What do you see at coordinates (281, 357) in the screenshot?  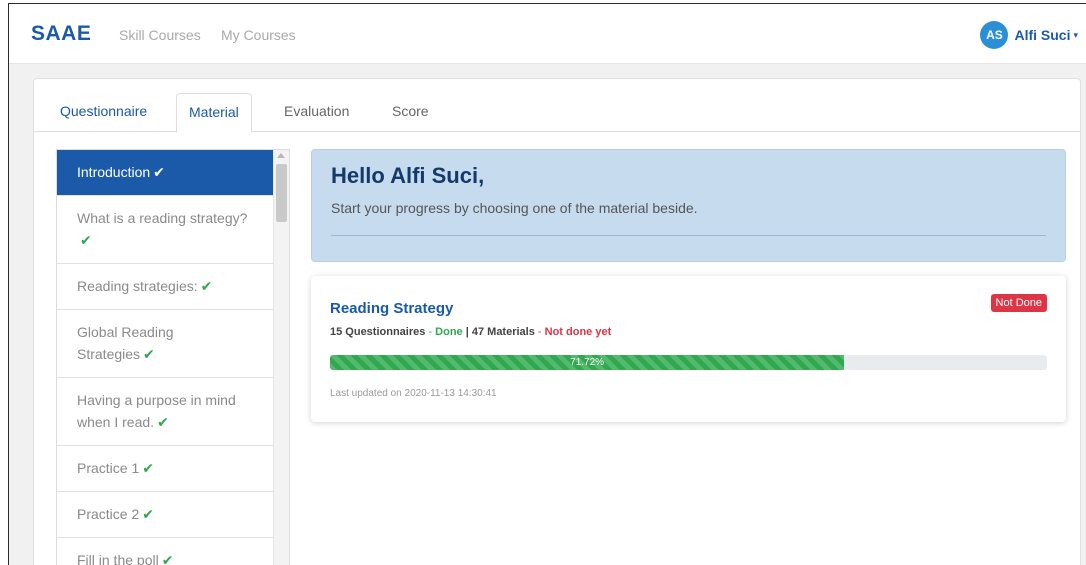 I see `sidebar-scrollbar` at bounding box center [281, 357].